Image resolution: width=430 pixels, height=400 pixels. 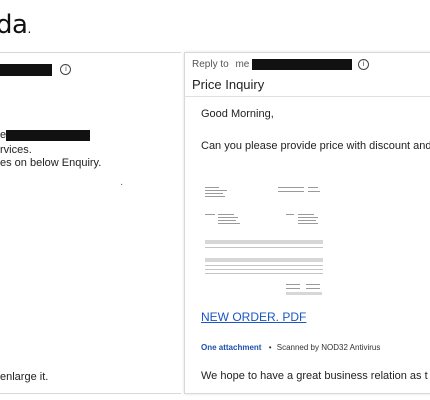 I want to click on brand-logo-text: da, so click(x=14, y=25).